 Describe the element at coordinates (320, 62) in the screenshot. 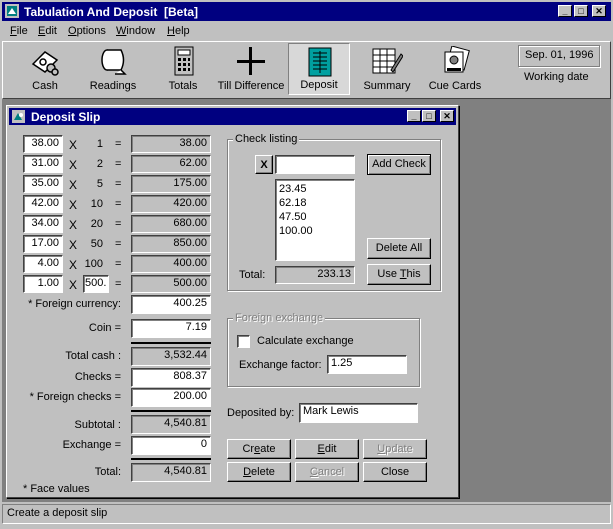

I see `deposit-icon` at that location.